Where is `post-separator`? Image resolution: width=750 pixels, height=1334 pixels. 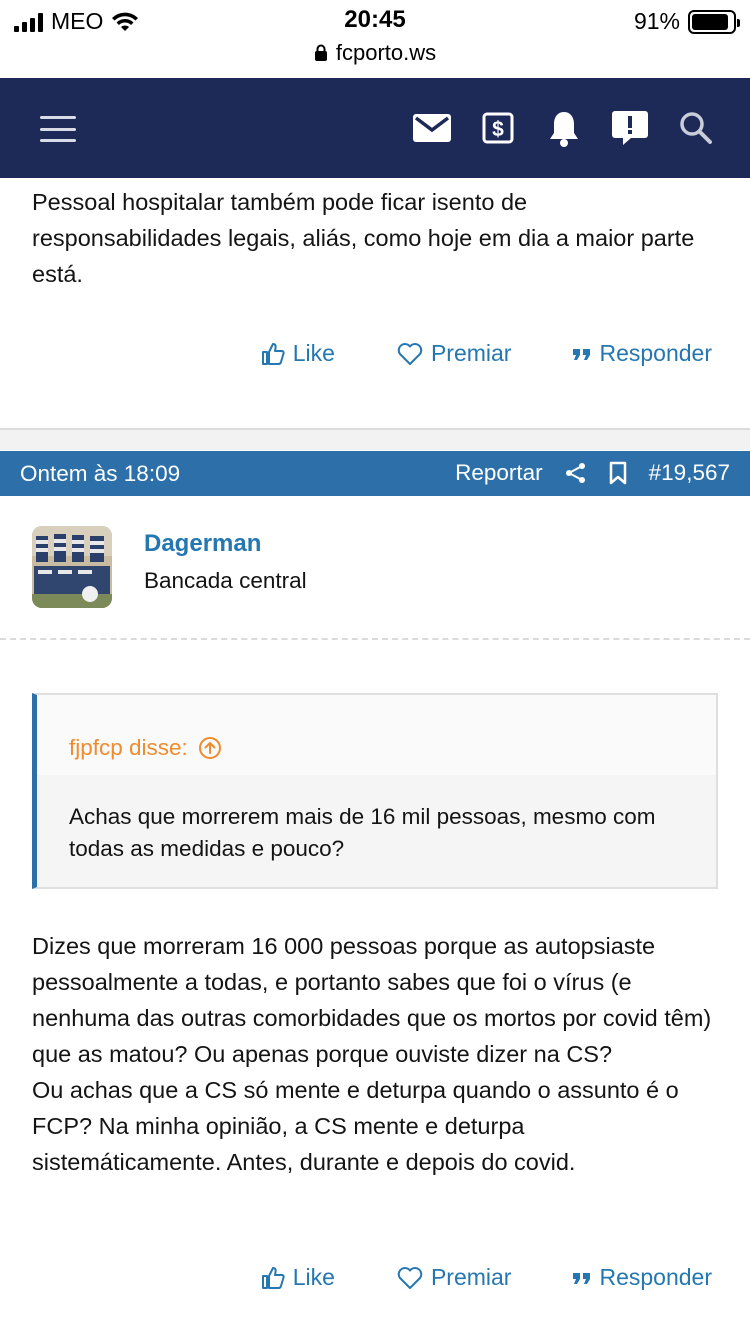 post-separator is located at coordinates (375, 439).